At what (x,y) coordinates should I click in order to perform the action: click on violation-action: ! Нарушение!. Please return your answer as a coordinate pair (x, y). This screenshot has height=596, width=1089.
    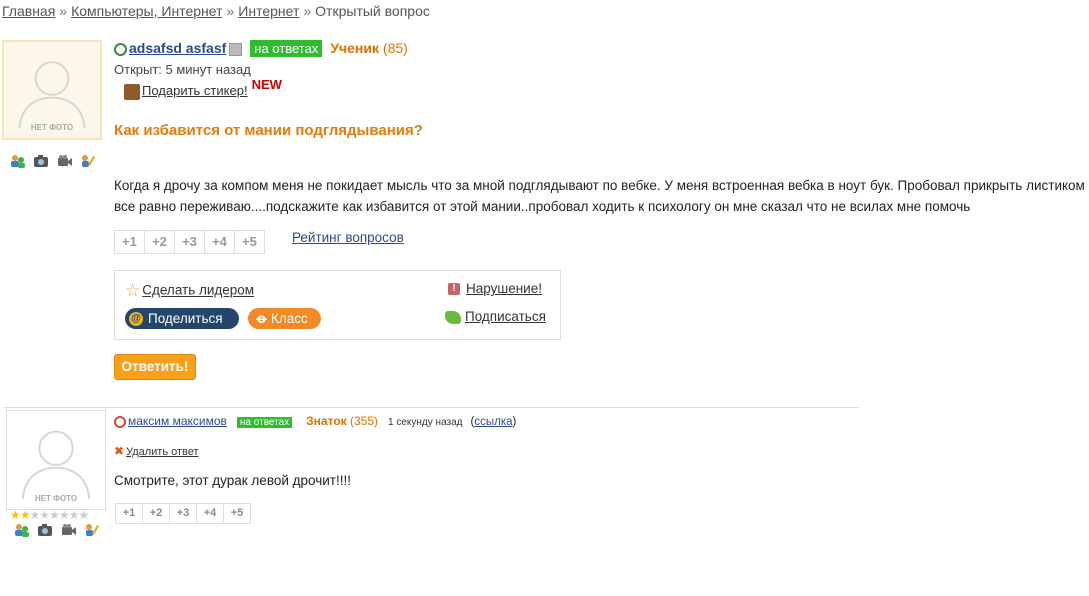
    Looking at the image, I should click on (495, 288).